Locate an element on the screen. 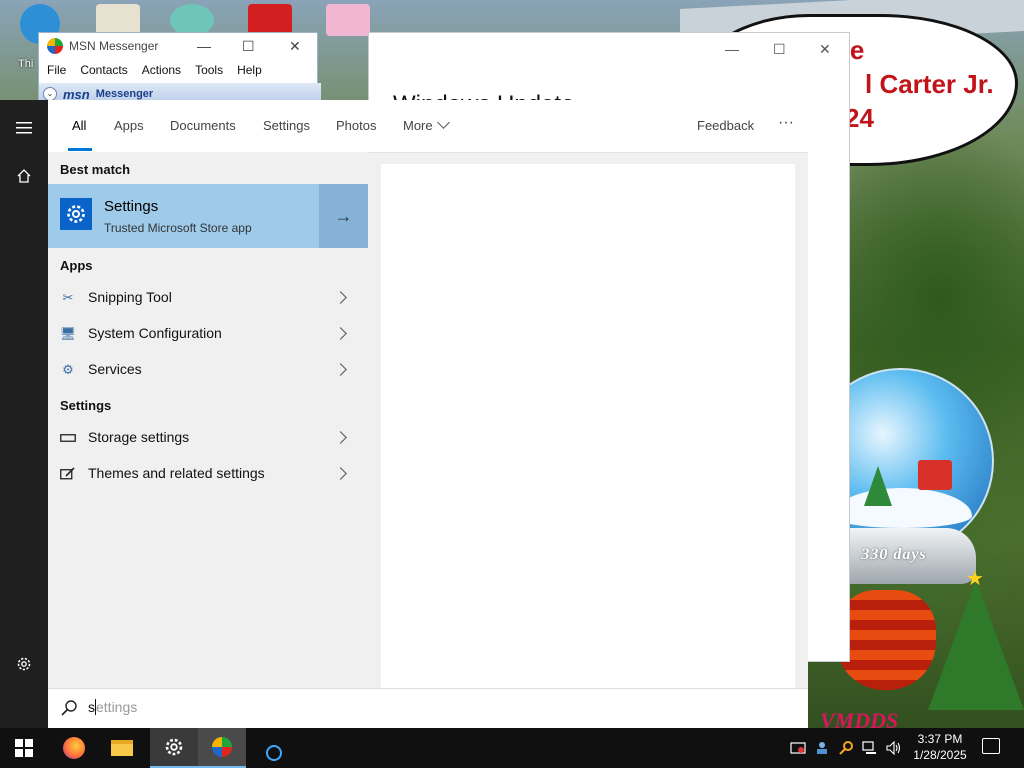 The height and width of the screenshot is (768, 1024). tab-settings: Settings is located at coordinates (286, 125).